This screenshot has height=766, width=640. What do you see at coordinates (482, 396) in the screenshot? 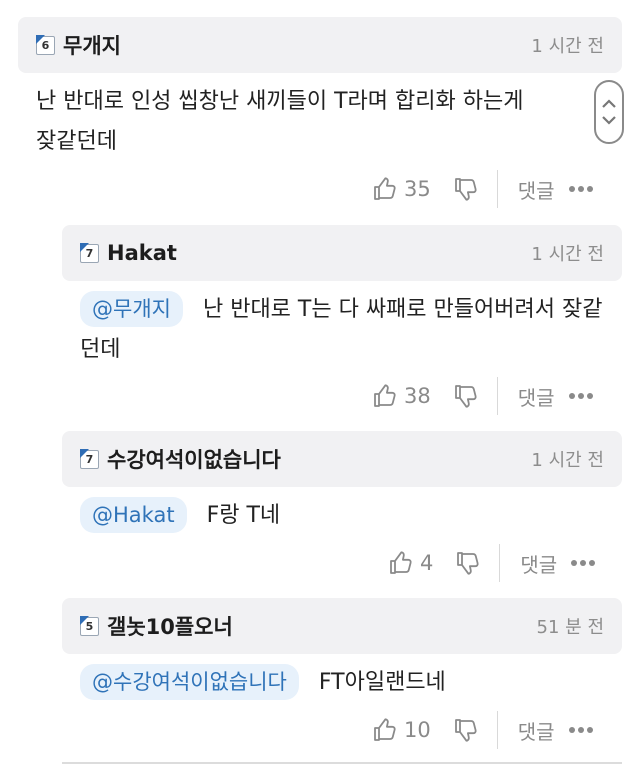
I see `comment-actions: 38 댓글` at bounding box center [482, 396].